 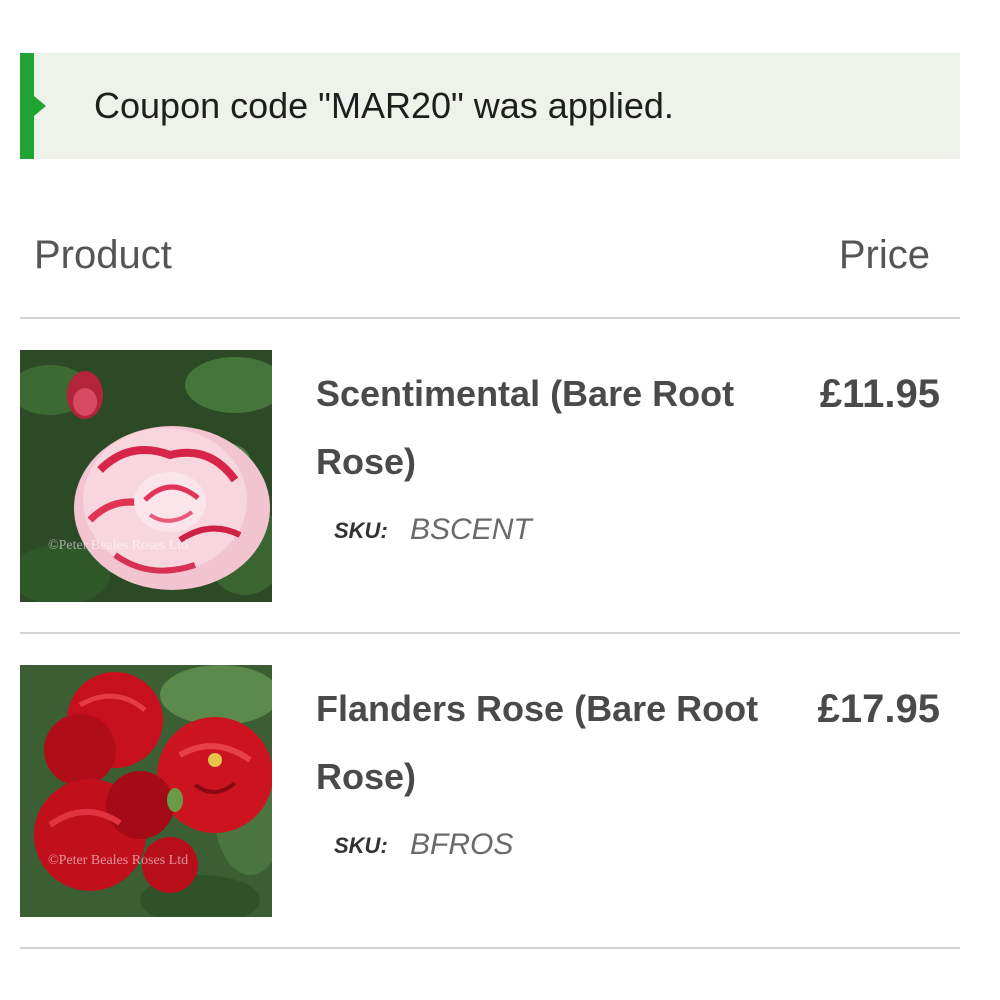 What do you see at coordinates (879, 394) in the screenshot?
I see `product-price: £11.95` at bounding box center [879, 394].